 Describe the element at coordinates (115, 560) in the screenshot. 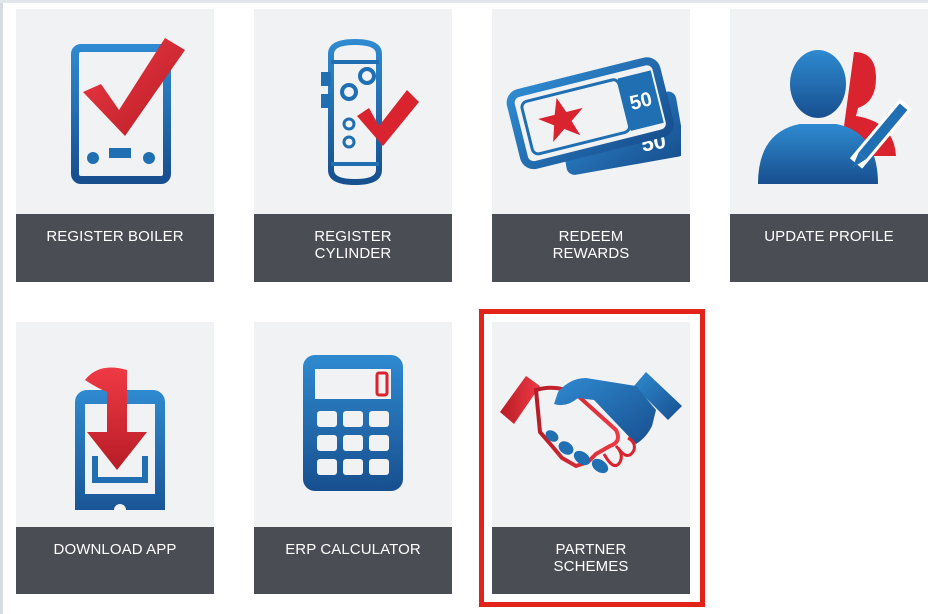

I see `tile-label: DOWNLOAD APP` at that location.